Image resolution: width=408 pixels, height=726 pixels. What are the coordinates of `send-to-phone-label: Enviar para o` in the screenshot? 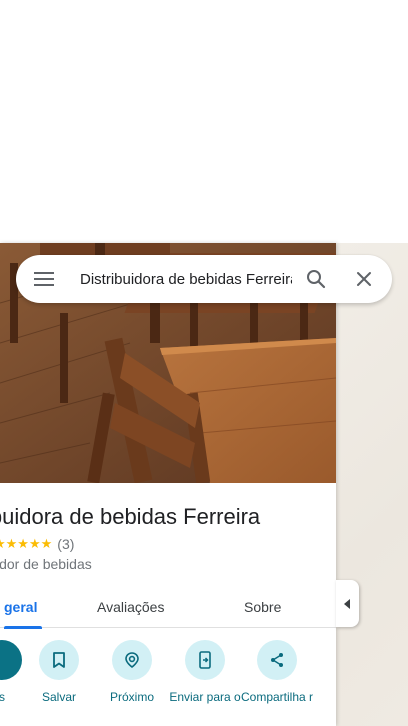 It's located at (205, 697).